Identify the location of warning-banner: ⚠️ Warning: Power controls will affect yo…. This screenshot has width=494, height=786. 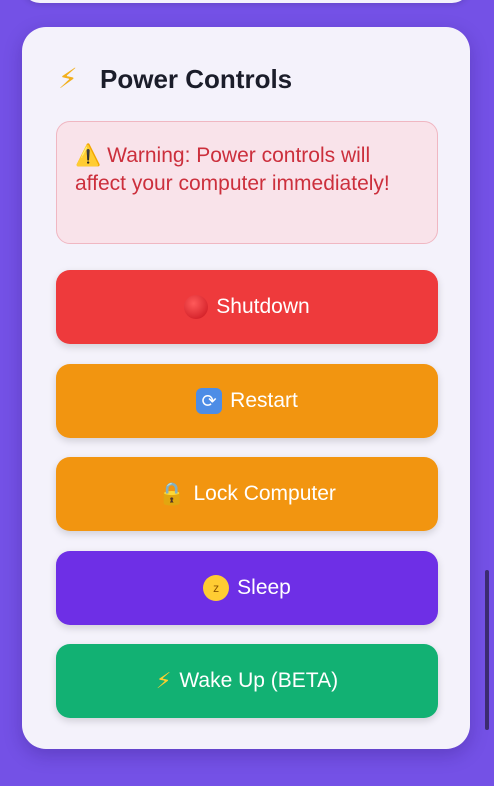
(247, 182).